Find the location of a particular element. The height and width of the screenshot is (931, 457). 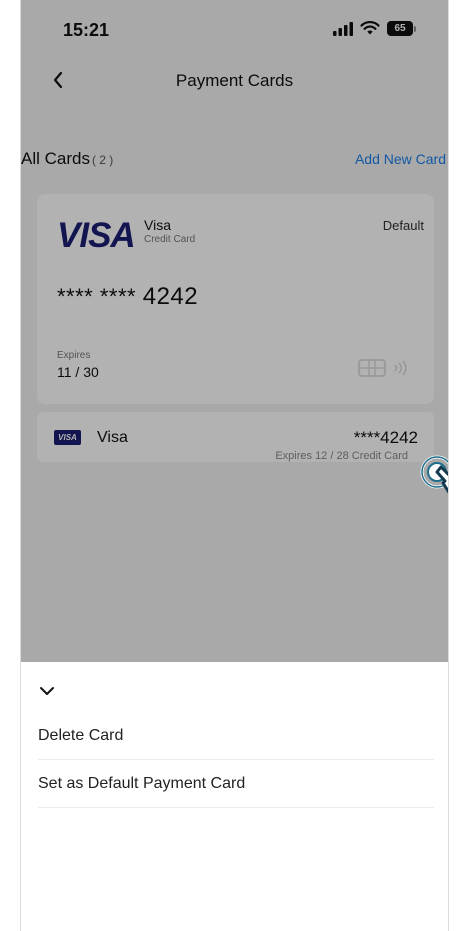

tap-indicator-icon is located at coordinates (434, 474).